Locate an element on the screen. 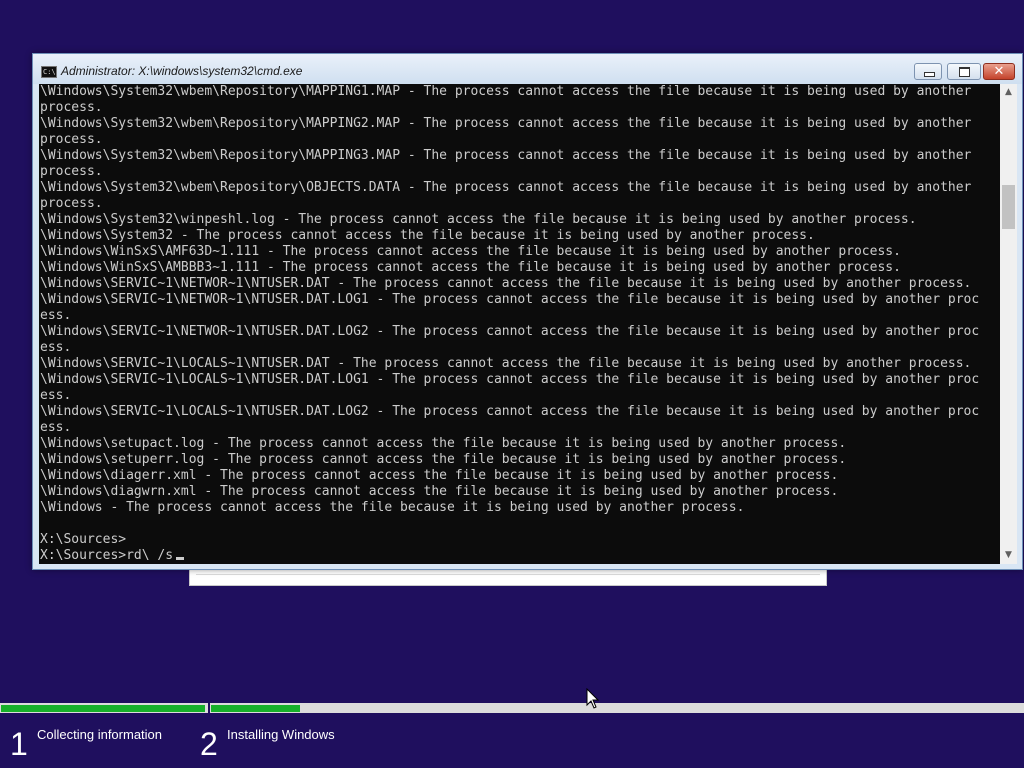 Image resolution: width=1024 pixels, height=768 pixels. progress-segment-installing is located at coordinates (617, 708).